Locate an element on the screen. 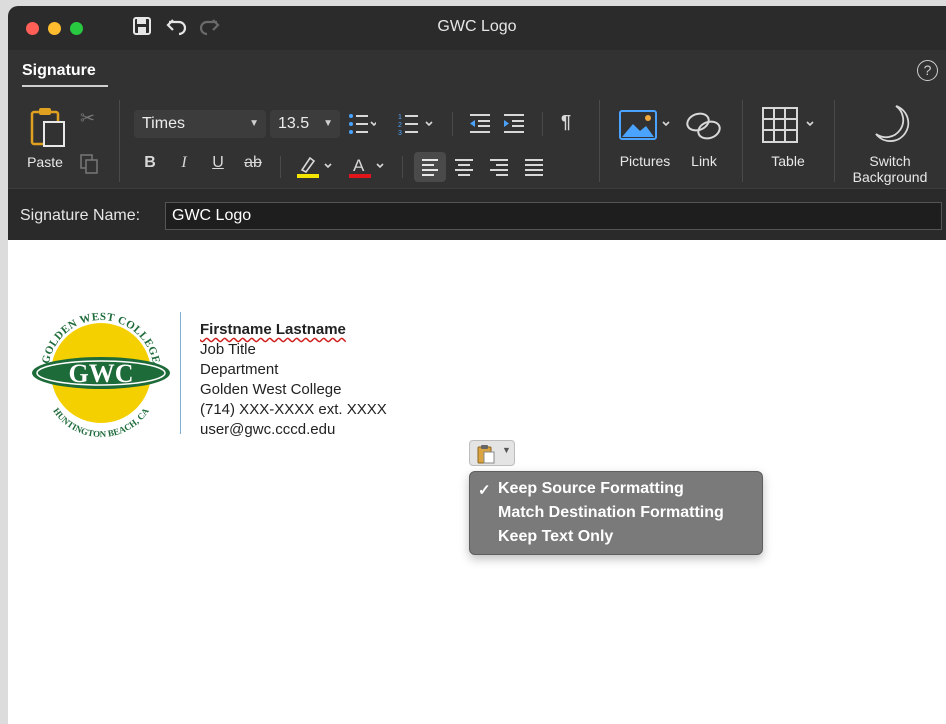 The image size is (946, 724). title-bar: GWC Logo is located at coordinates (477, 28).